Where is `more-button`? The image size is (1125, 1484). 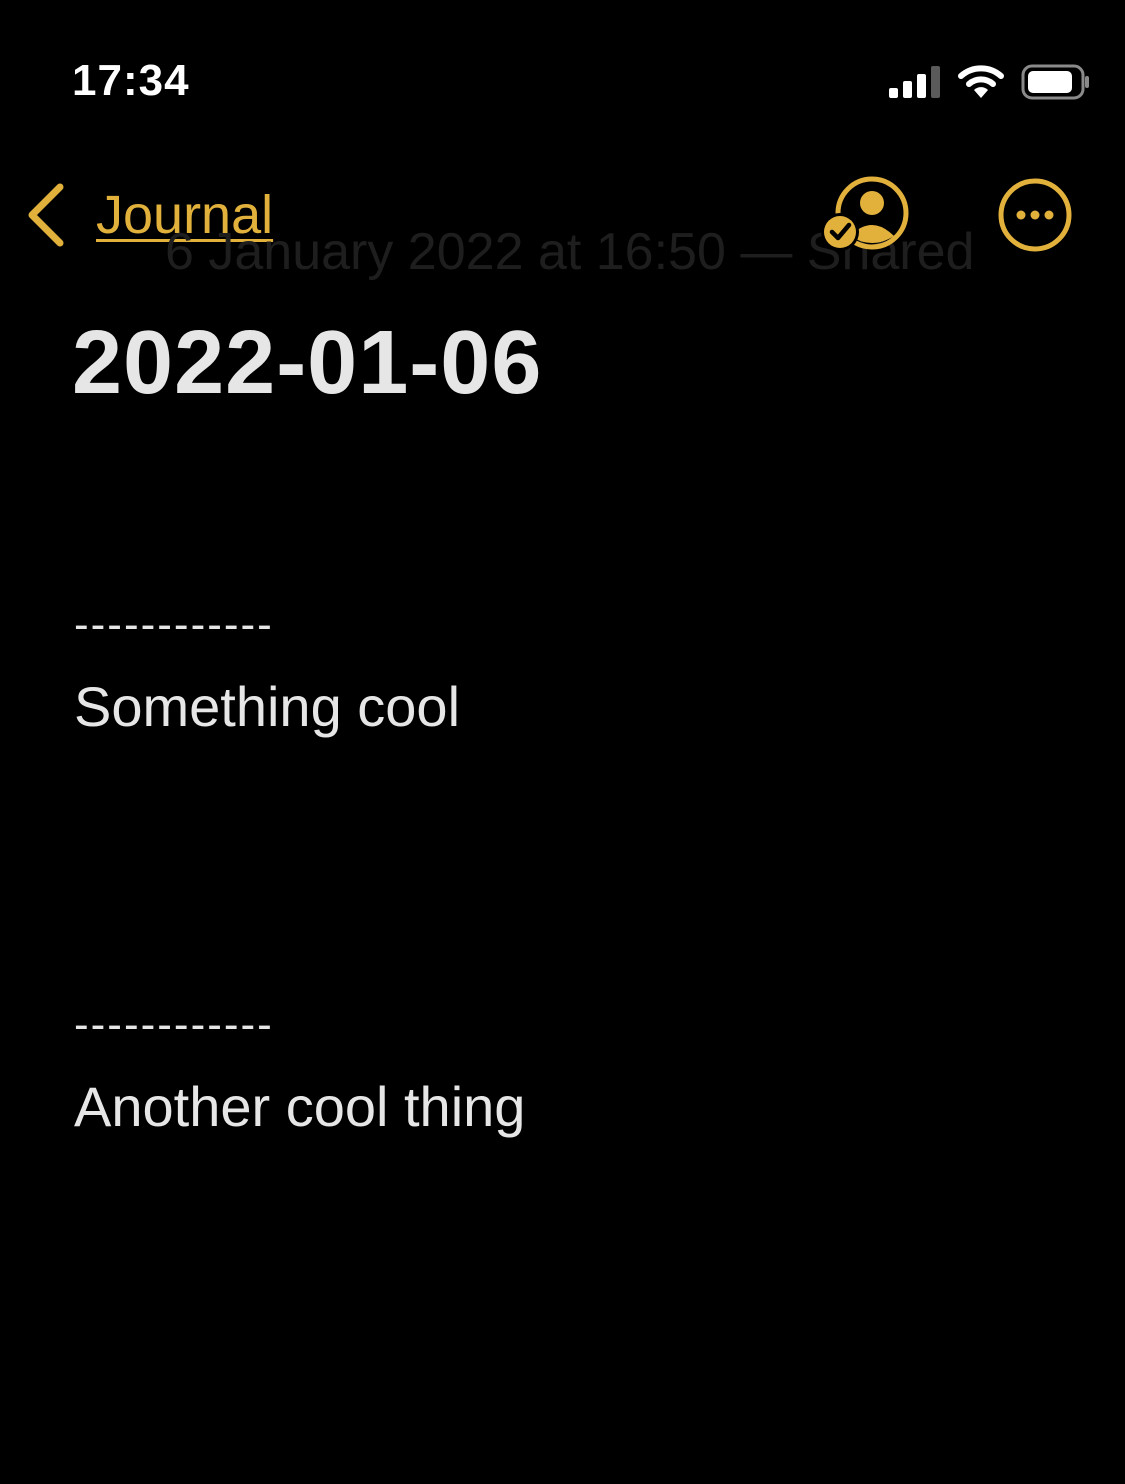
more-button is located at coordinates (1035, 215).